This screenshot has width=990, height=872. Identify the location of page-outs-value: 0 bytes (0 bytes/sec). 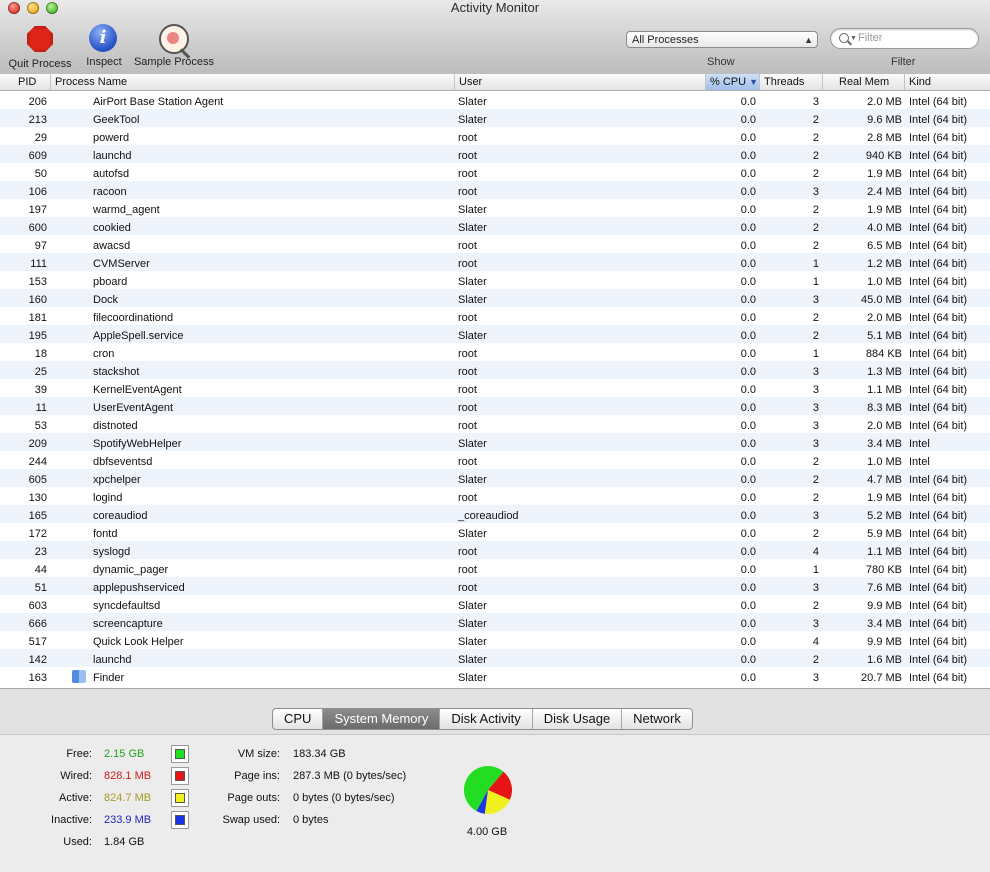
(344, 798).